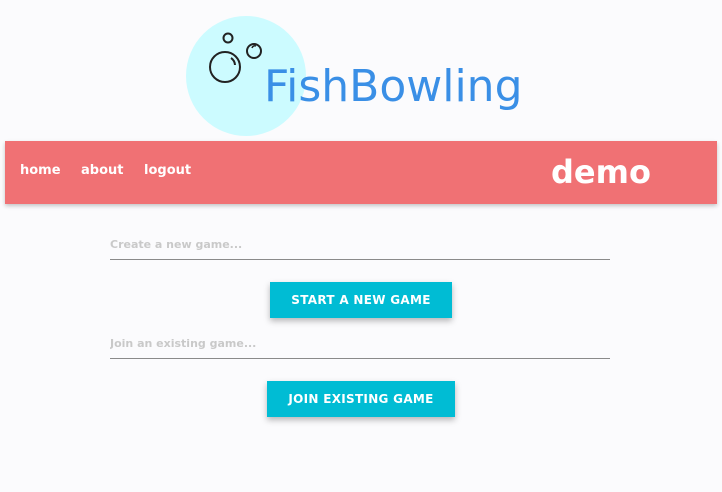 Image resolution: width=722 pixels, height=492 pixels. What do you see at coordinates (361, 300) in the screenshot?
I see `start-new-game-button: START A NEW GAME` at bounding box center [361, 300].